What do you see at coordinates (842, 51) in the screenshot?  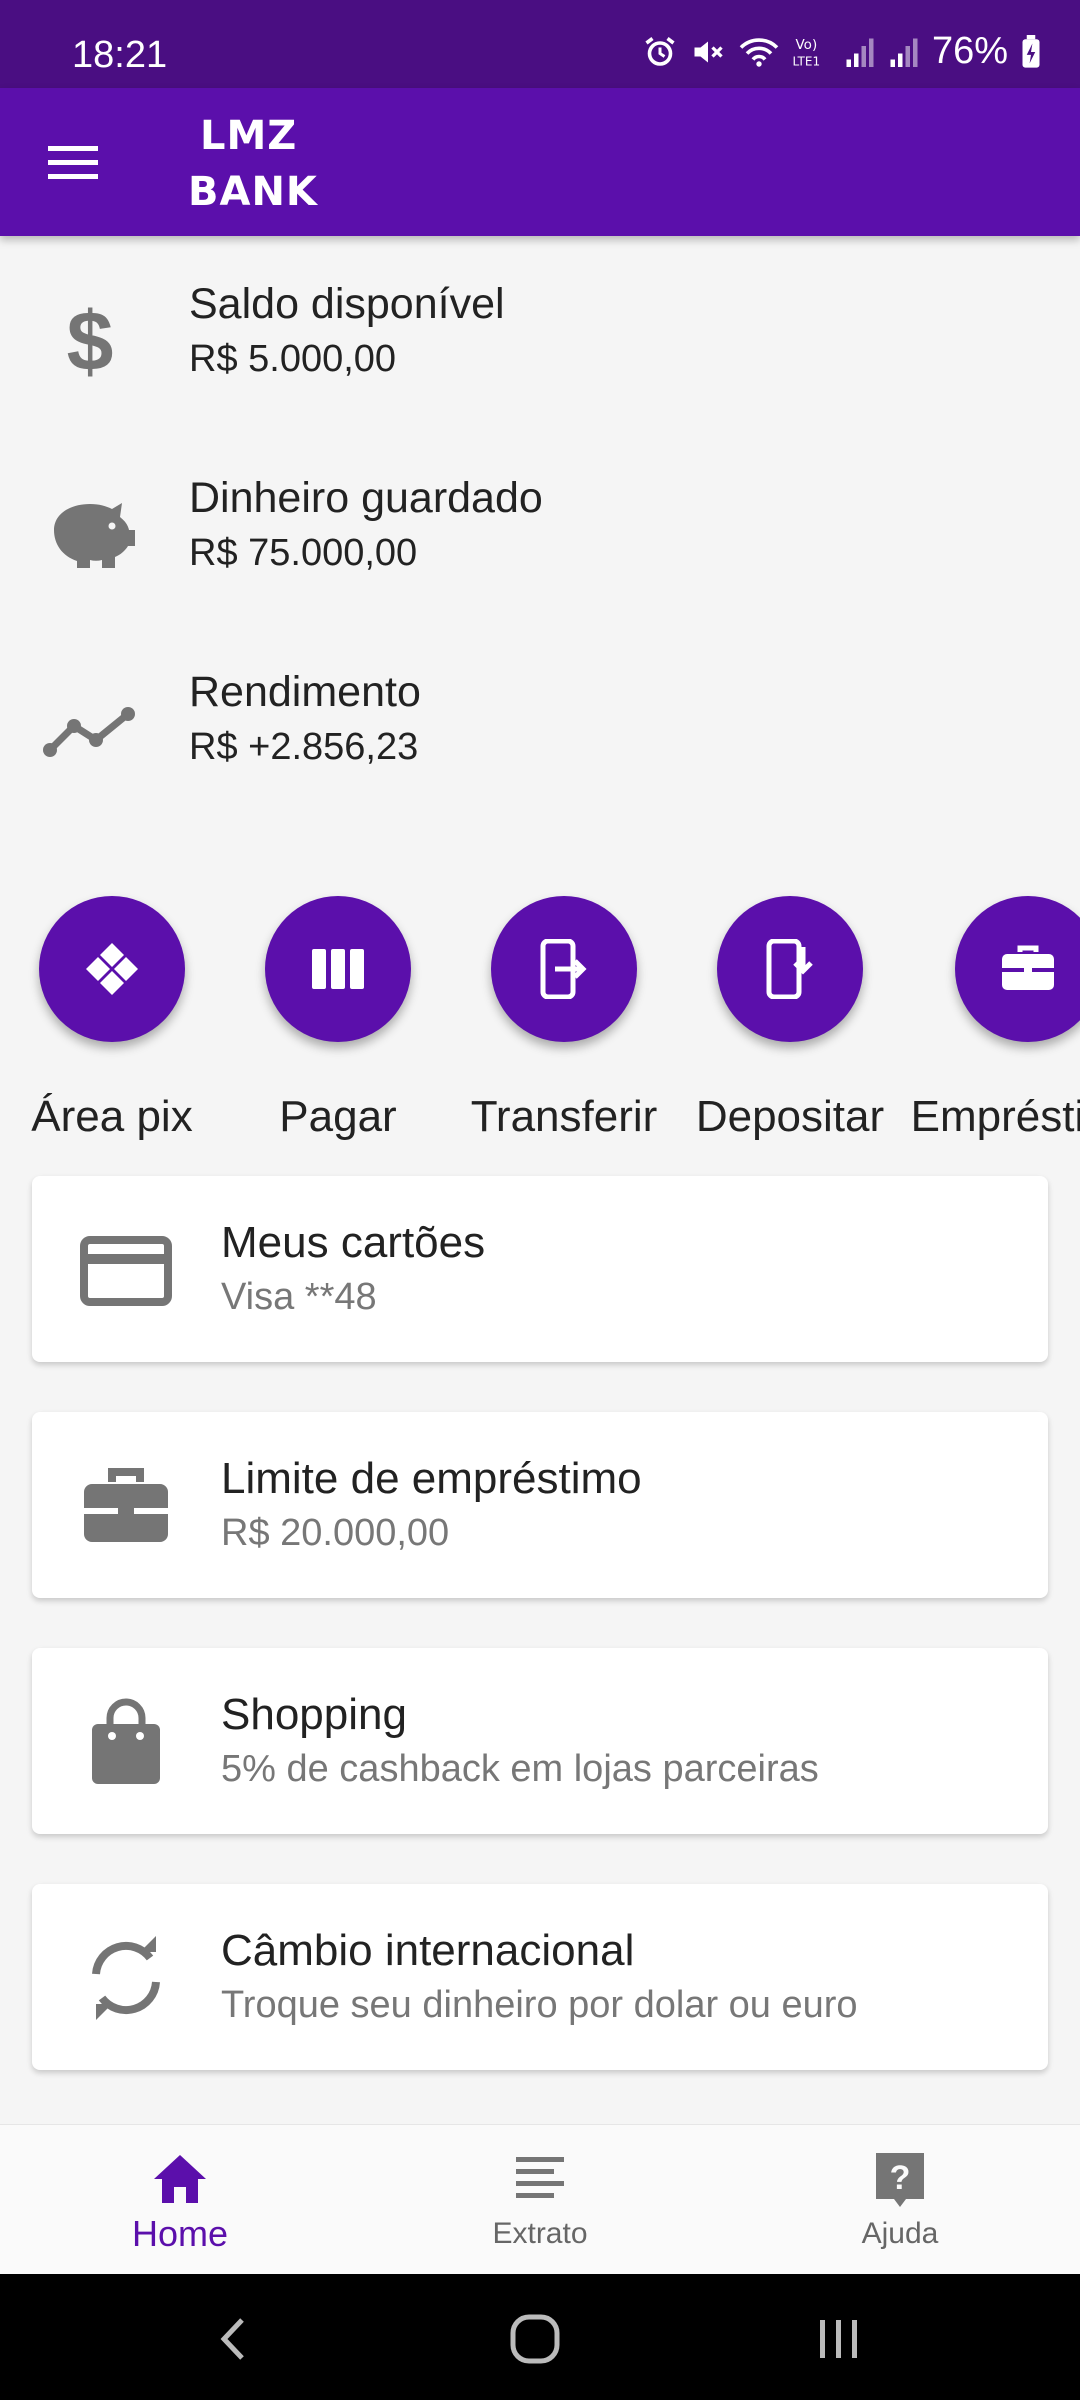 I see `status-icons: Vo) LTE1 76%` at bounding box center [842, 51].